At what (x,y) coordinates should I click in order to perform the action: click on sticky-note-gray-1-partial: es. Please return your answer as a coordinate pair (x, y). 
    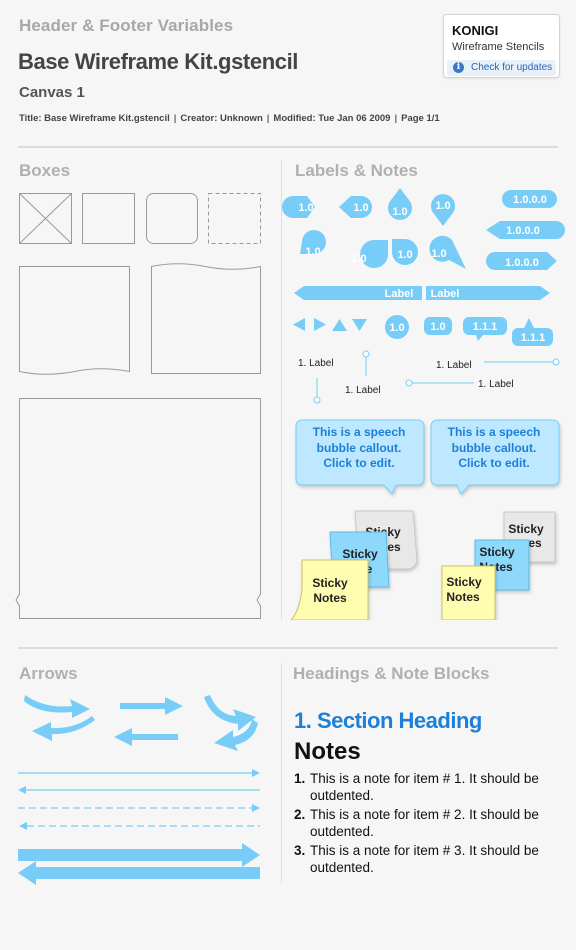
    Looking at the image, I should click on (394, 547).